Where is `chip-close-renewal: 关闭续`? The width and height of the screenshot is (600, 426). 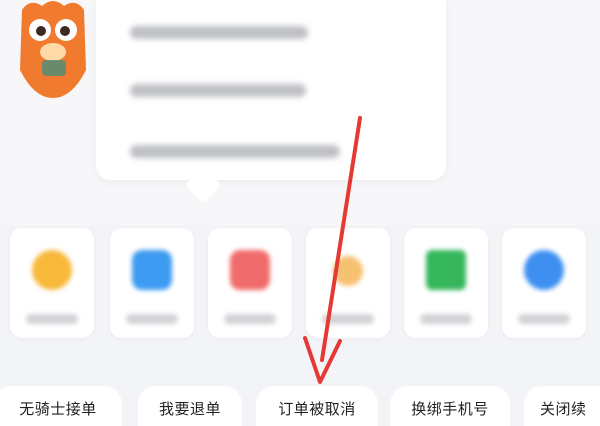 chip-close-renewal: 关闭续 is located at coordinates (562, 406).